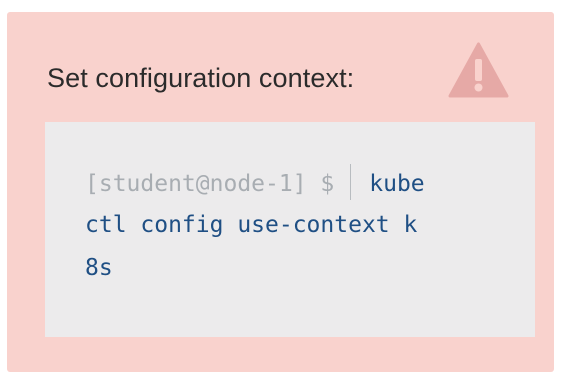 The height and width of the screenshot is (372, 561). I want to click on command-line-2: ctl config use-context k, so click(251, 225).